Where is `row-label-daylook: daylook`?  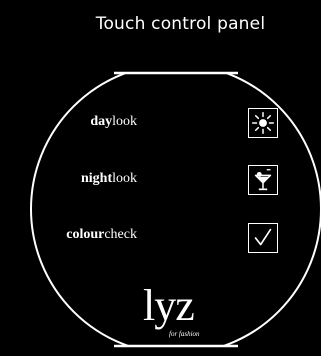 row-label-daylook: daylook is located at coordinates (113, 122).